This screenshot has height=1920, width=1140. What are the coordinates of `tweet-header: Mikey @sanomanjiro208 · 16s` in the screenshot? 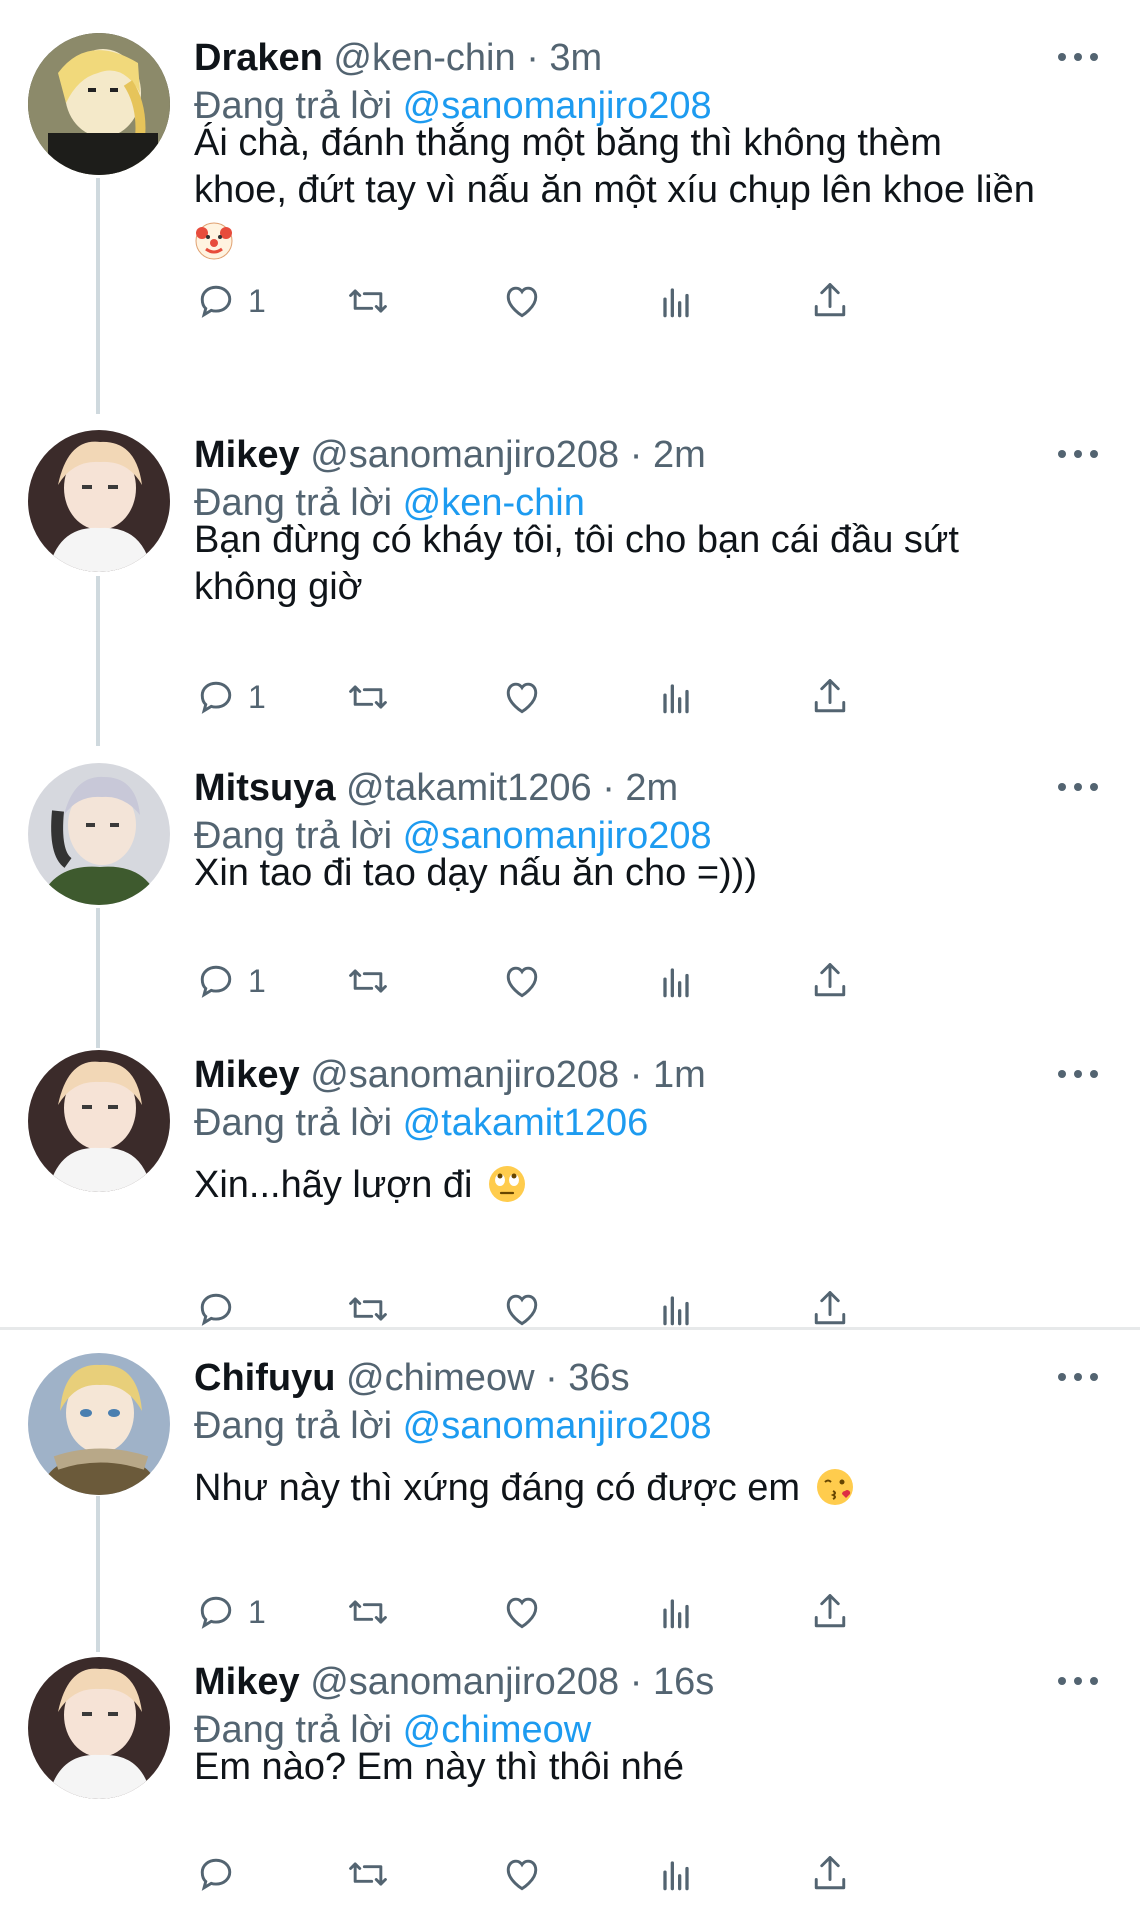 It's located at (454, 1682).